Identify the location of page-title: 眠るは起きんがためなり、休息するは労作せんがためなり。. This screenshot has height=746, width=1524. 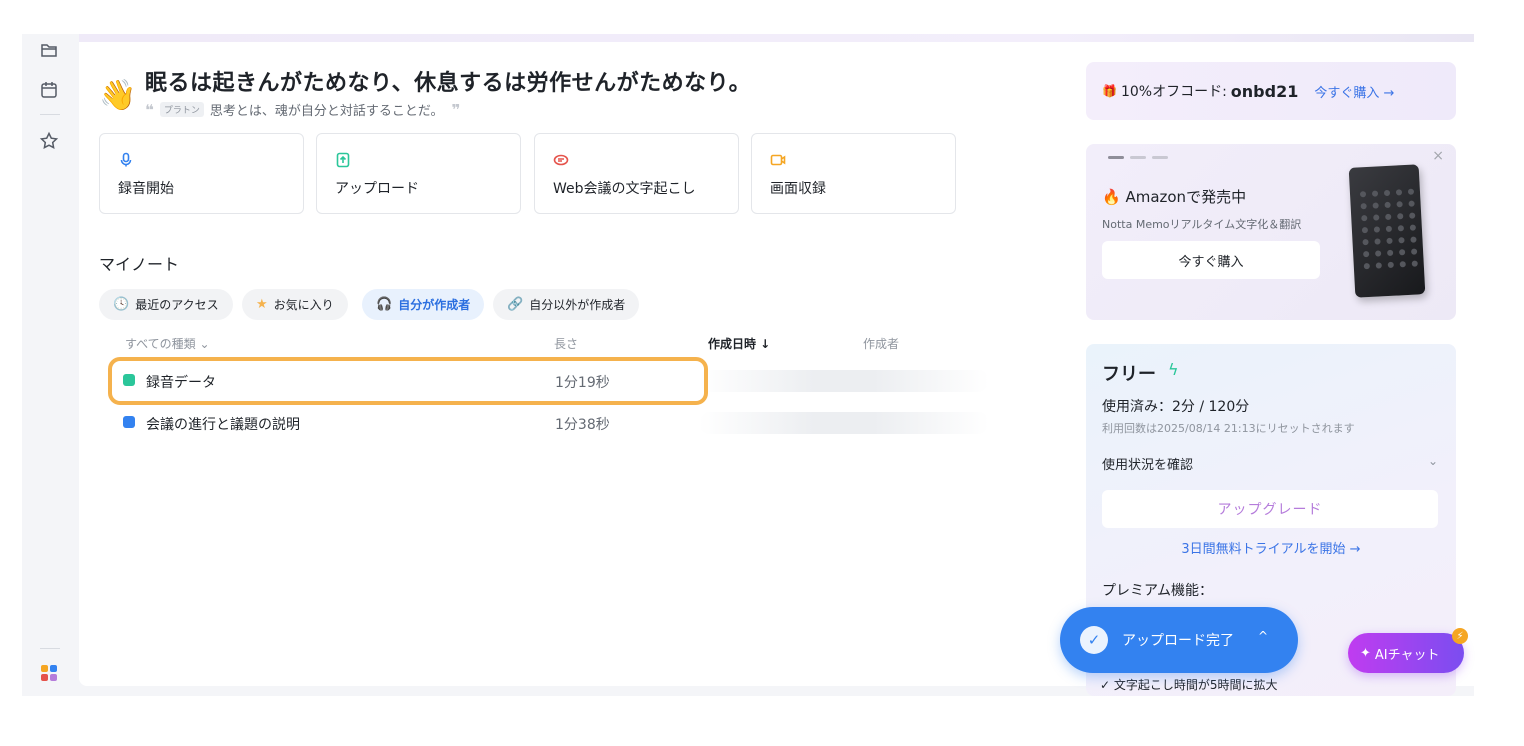
(448, 83).